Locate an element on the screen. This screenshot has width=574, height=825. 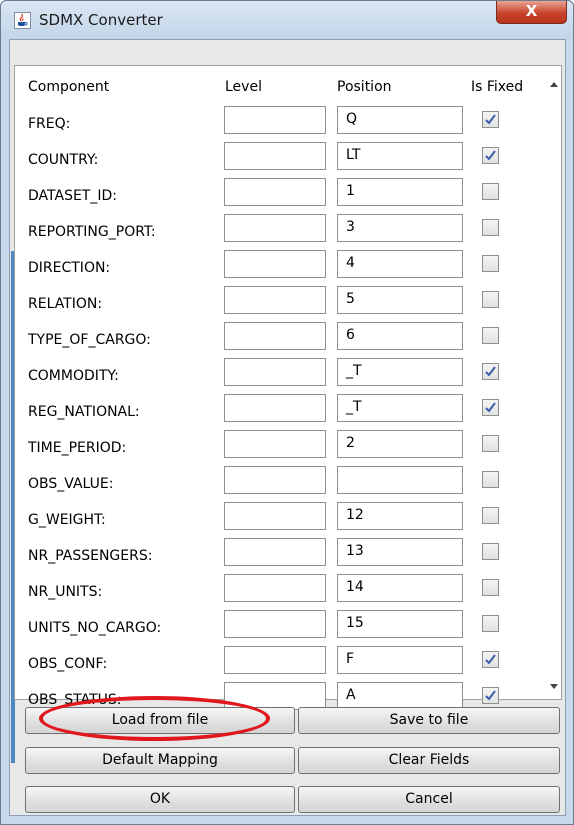
cancel-button: Cancel is located at coordinates (429, 799).